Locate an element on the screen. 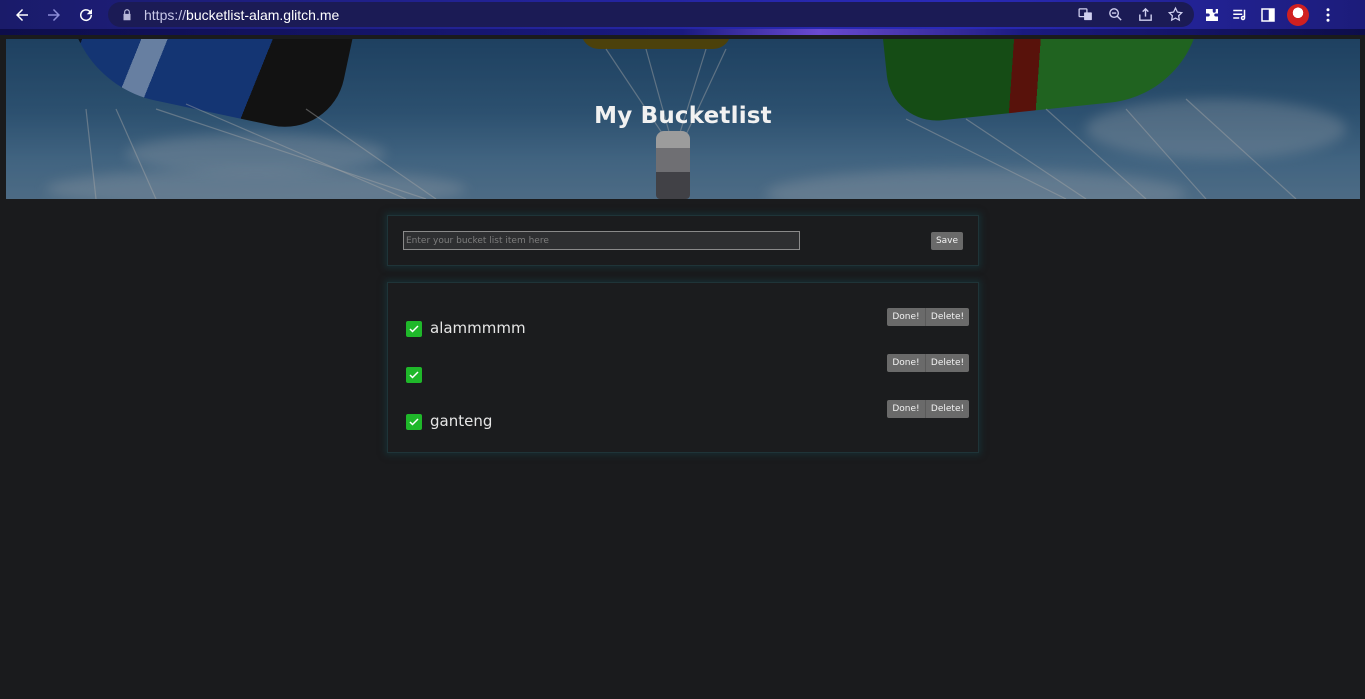 This screenshot has width=1365, height=699. back-button is located at coordinates (22, 14).